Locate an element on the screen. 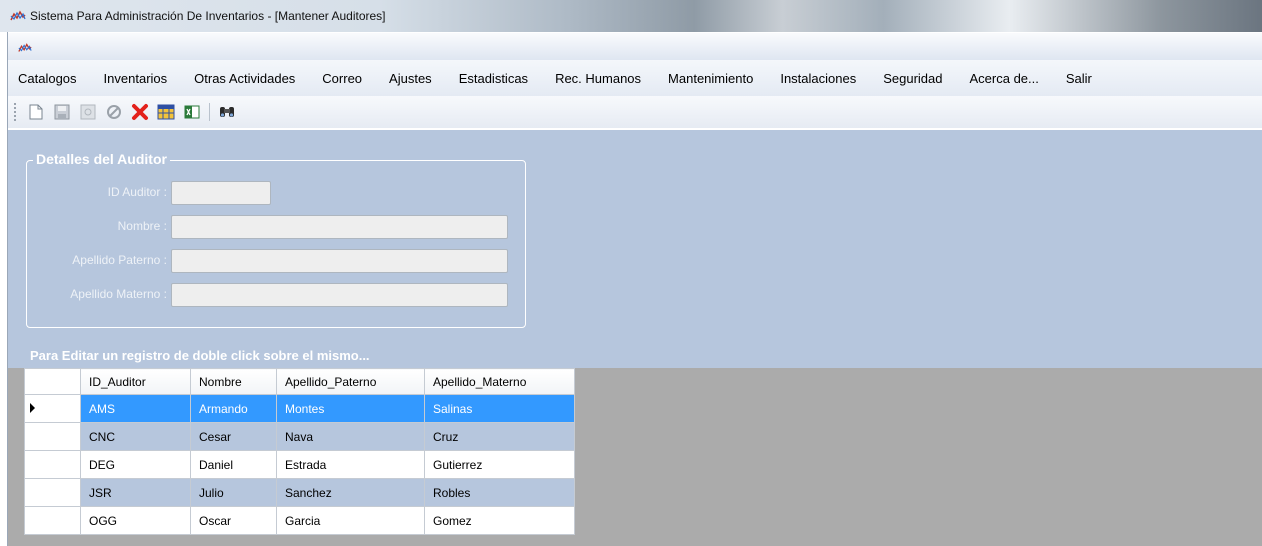  binoculars-search-icon is located at coordinates (227, 112).